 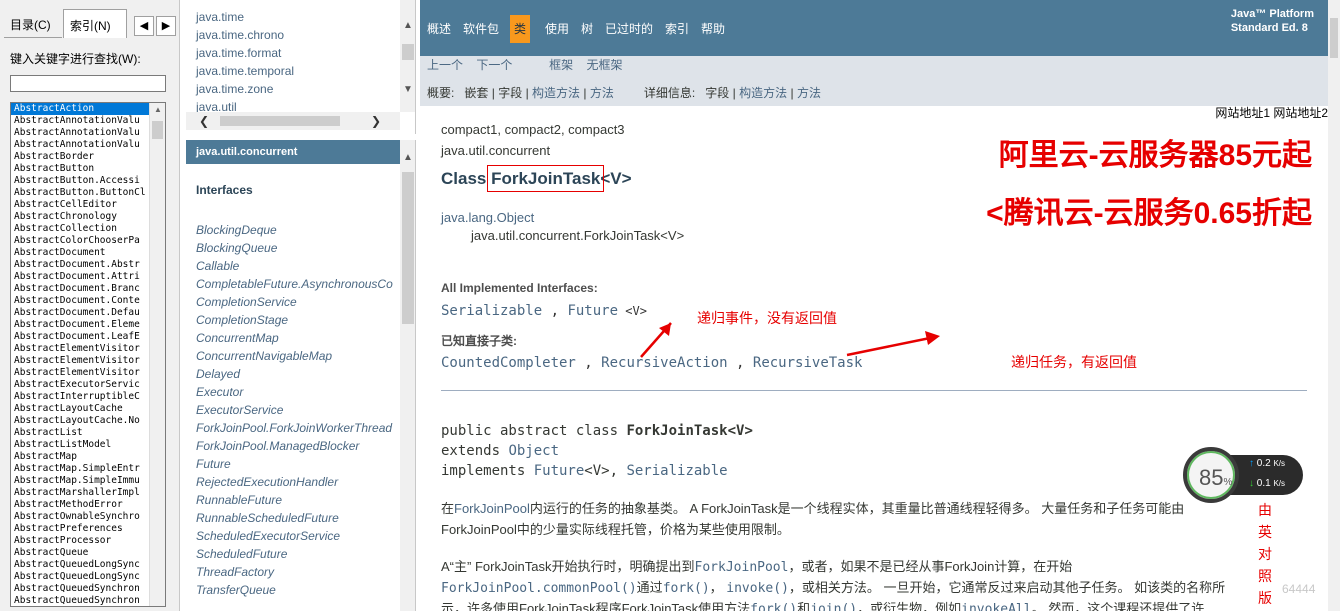 I want to click on interface-link: ThreadFactory, so click(x=235, y=572).